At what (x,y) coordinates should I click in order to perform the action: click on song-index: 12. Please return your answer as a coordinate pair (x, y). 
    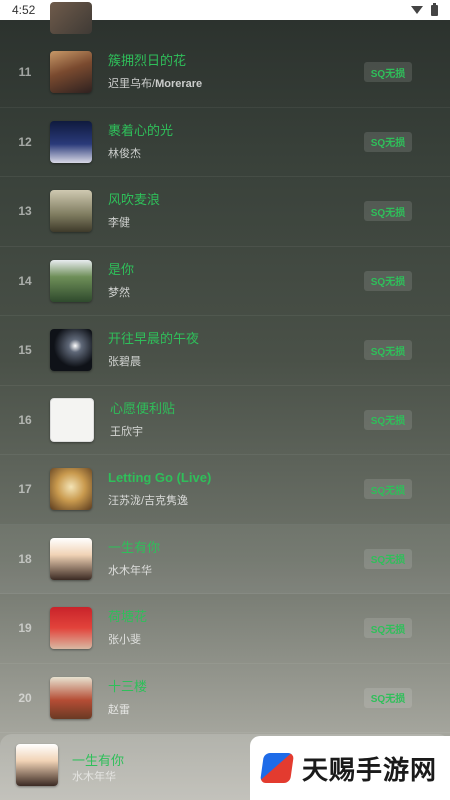
    Looking at the image, I should click on (25, 141).